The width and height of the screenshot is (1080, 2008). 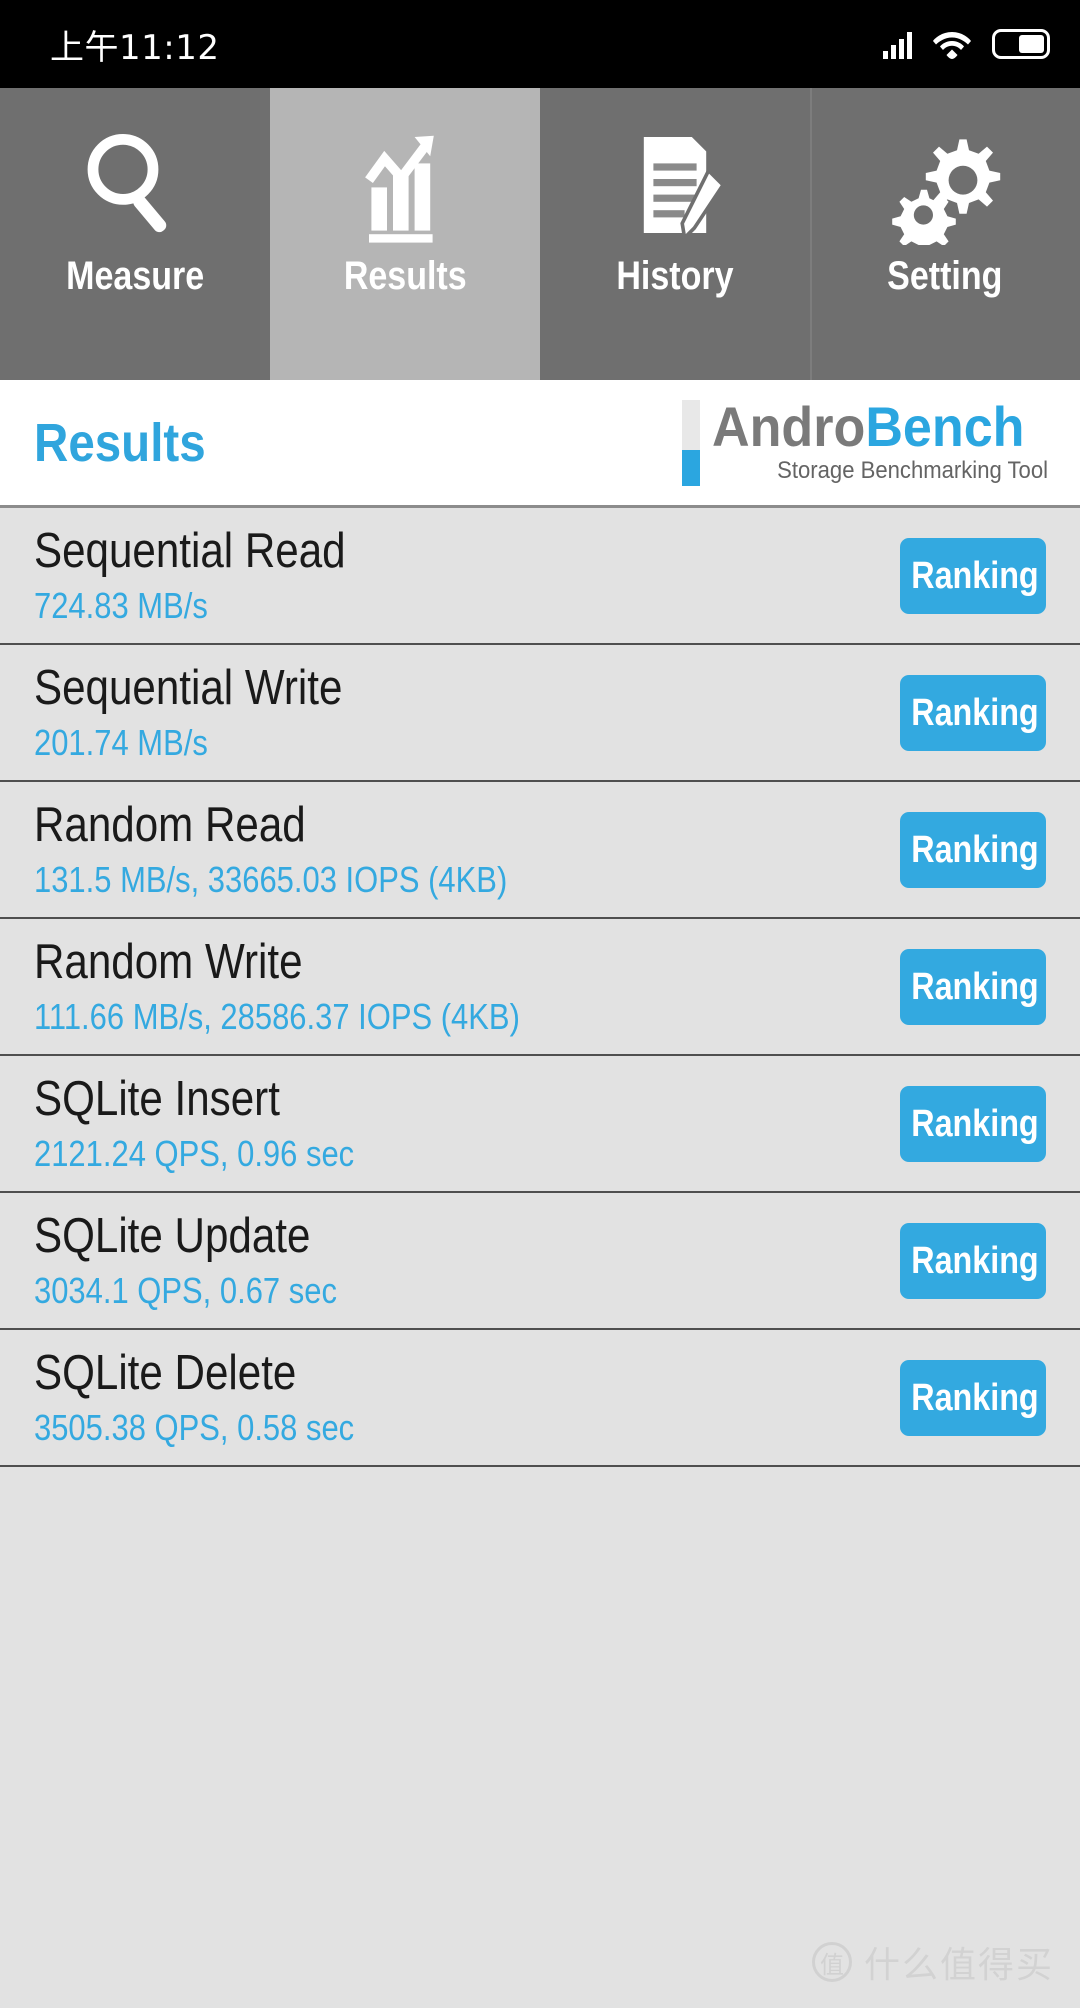 What do you see at coordinates (170, 825) in the screenshot?
I see `result-name: Random Read` at bounding box center [170, 825].